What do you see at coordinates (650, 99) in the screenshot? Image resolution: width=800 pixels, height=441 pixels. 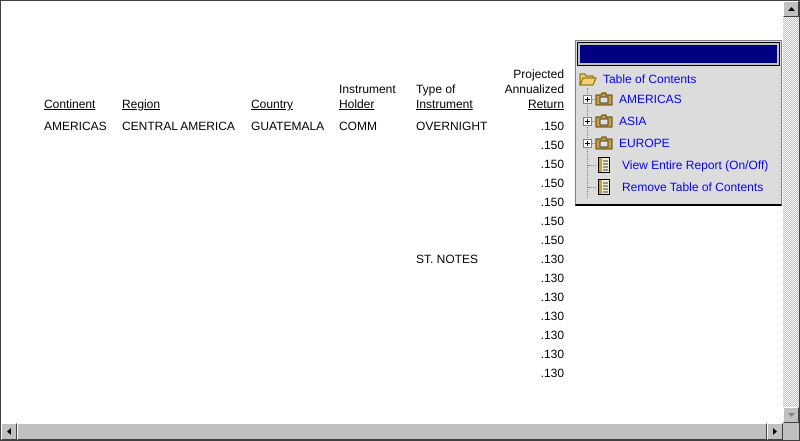 I see `toc-link: AMERICAS` at bounding box center [650, 99].